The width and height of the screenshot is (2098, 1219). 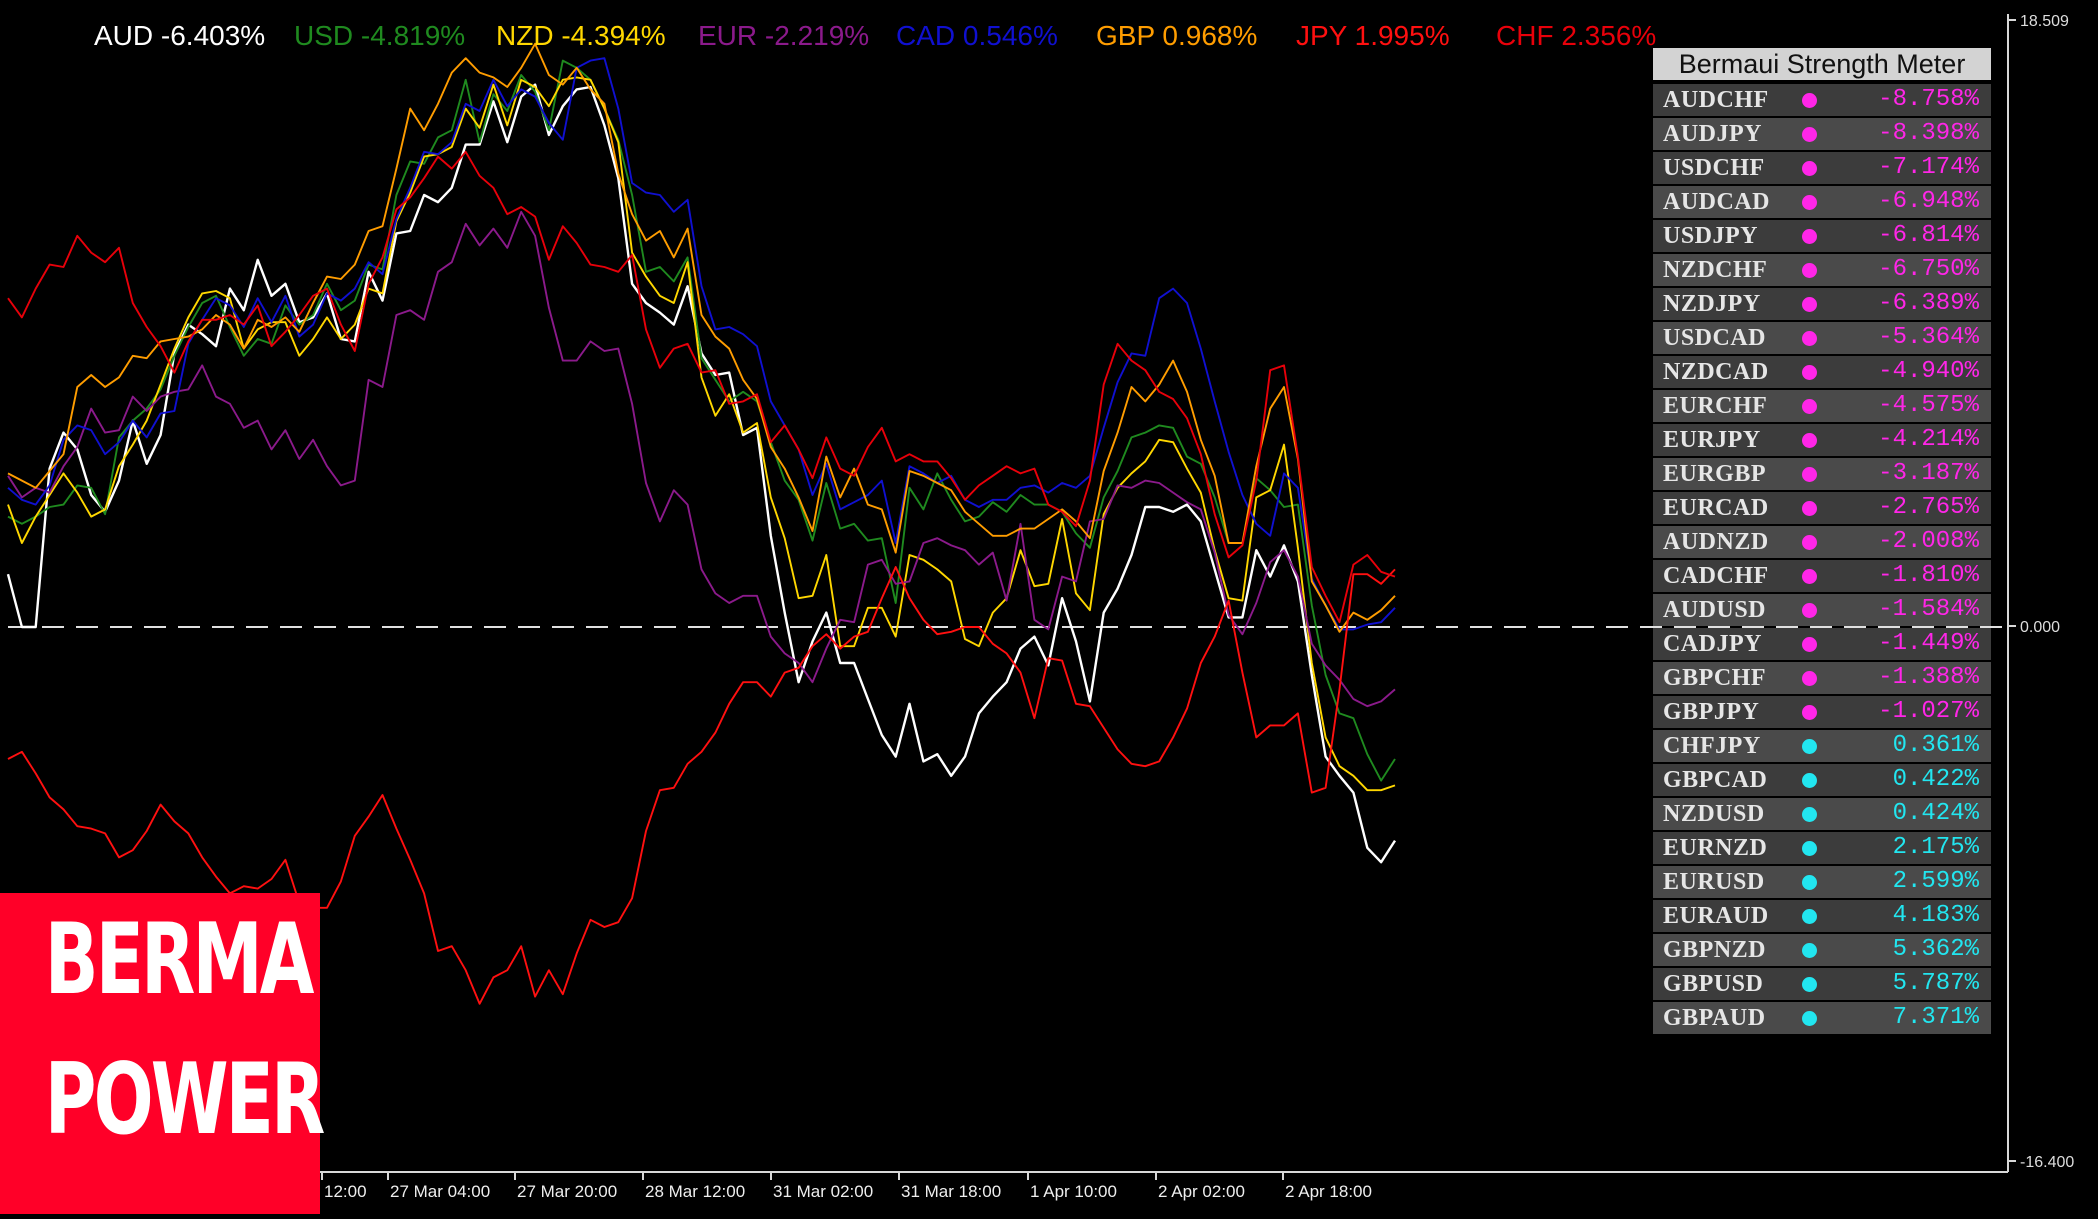 What do you see at coordinates (1712, 304) in the screenshot?
I see `meter-pair: NZDJPY` at bounding box center [1712, 304].